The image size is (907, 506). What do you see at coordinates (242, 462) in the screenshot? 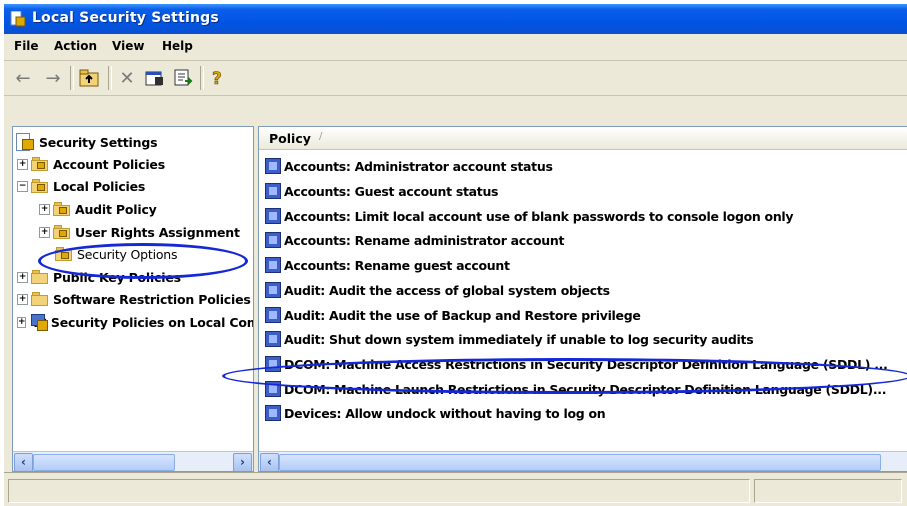
I see `scroll-right-icon: ›` at bounding box center [242, 462].